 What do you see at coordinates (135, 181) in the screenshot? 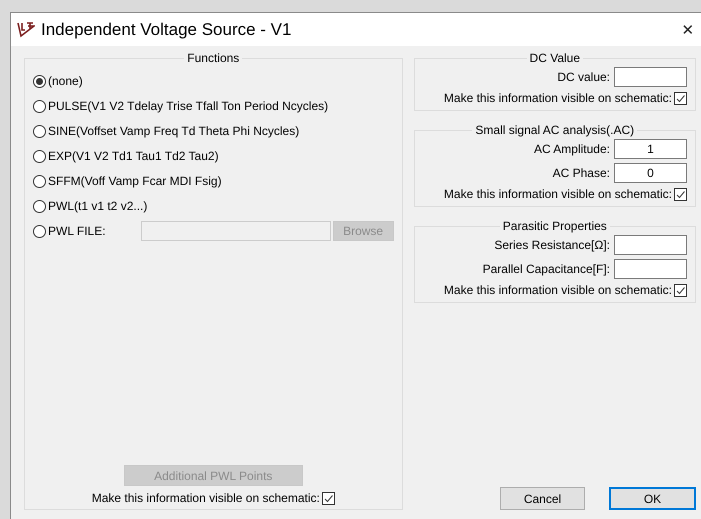
I see `radio-label: SFFM(Voff Vamp Fcar MDI Fsig)` at bounding box center [135, 181].